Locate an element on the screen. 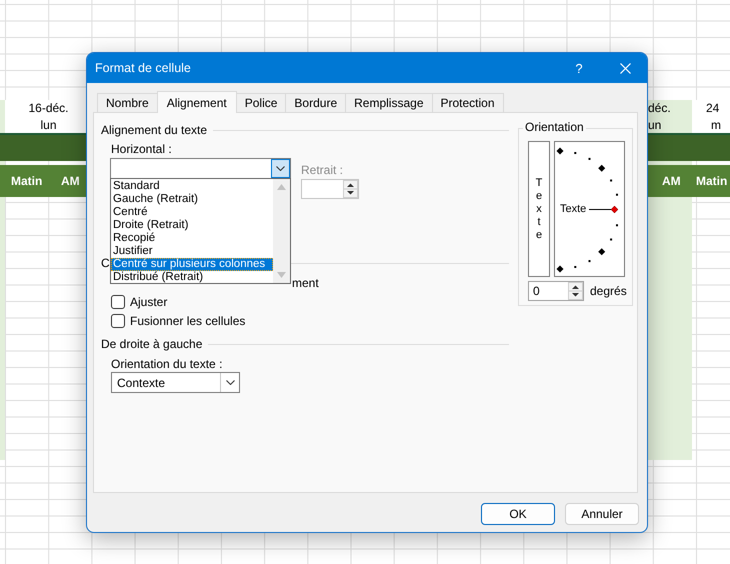 Image resolution: width=730 pixels, height=564 pixels. checkbox: Ajuster is located at coordinates (139, 302).